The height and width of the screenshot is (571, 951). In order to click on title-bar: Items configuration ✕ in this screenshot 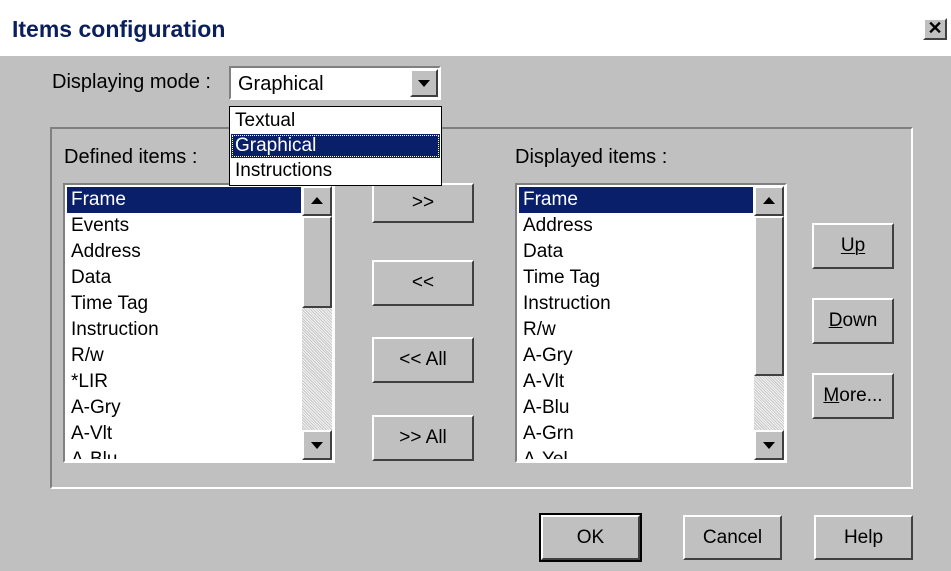, I will do `click(475, 28)`.